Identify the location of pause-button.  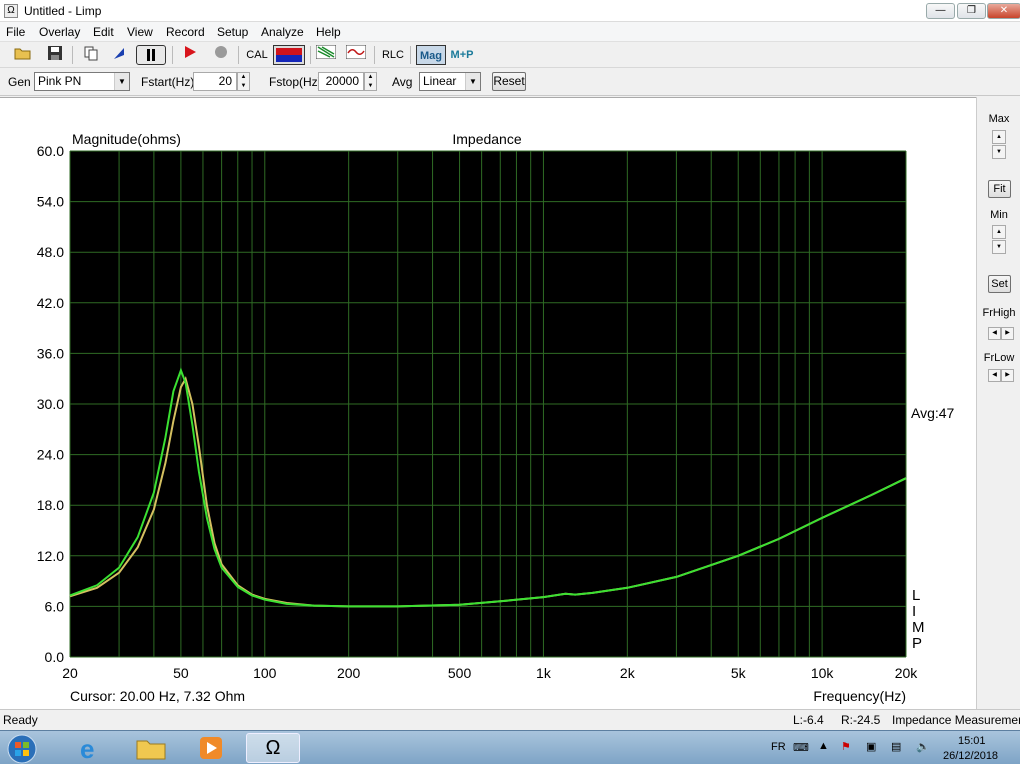
(151, 55).